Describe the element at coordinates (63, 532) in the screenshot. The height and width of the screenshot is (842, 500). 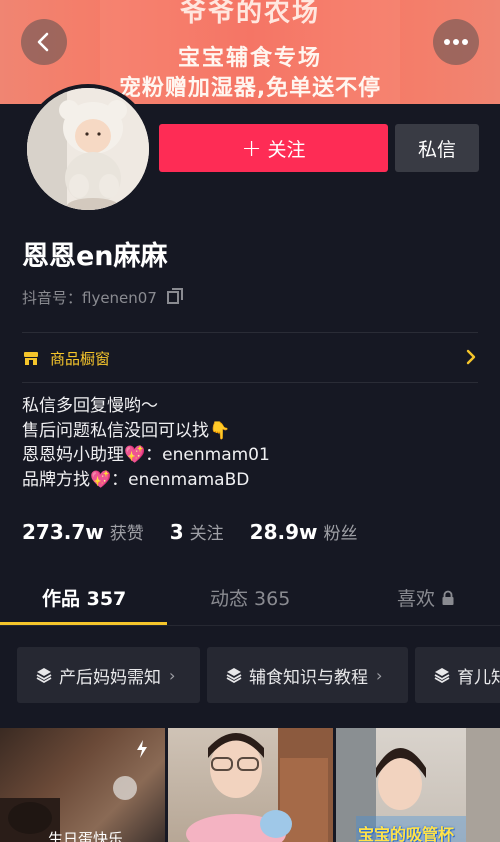
I see `likes-count: 273.7w` at that location.